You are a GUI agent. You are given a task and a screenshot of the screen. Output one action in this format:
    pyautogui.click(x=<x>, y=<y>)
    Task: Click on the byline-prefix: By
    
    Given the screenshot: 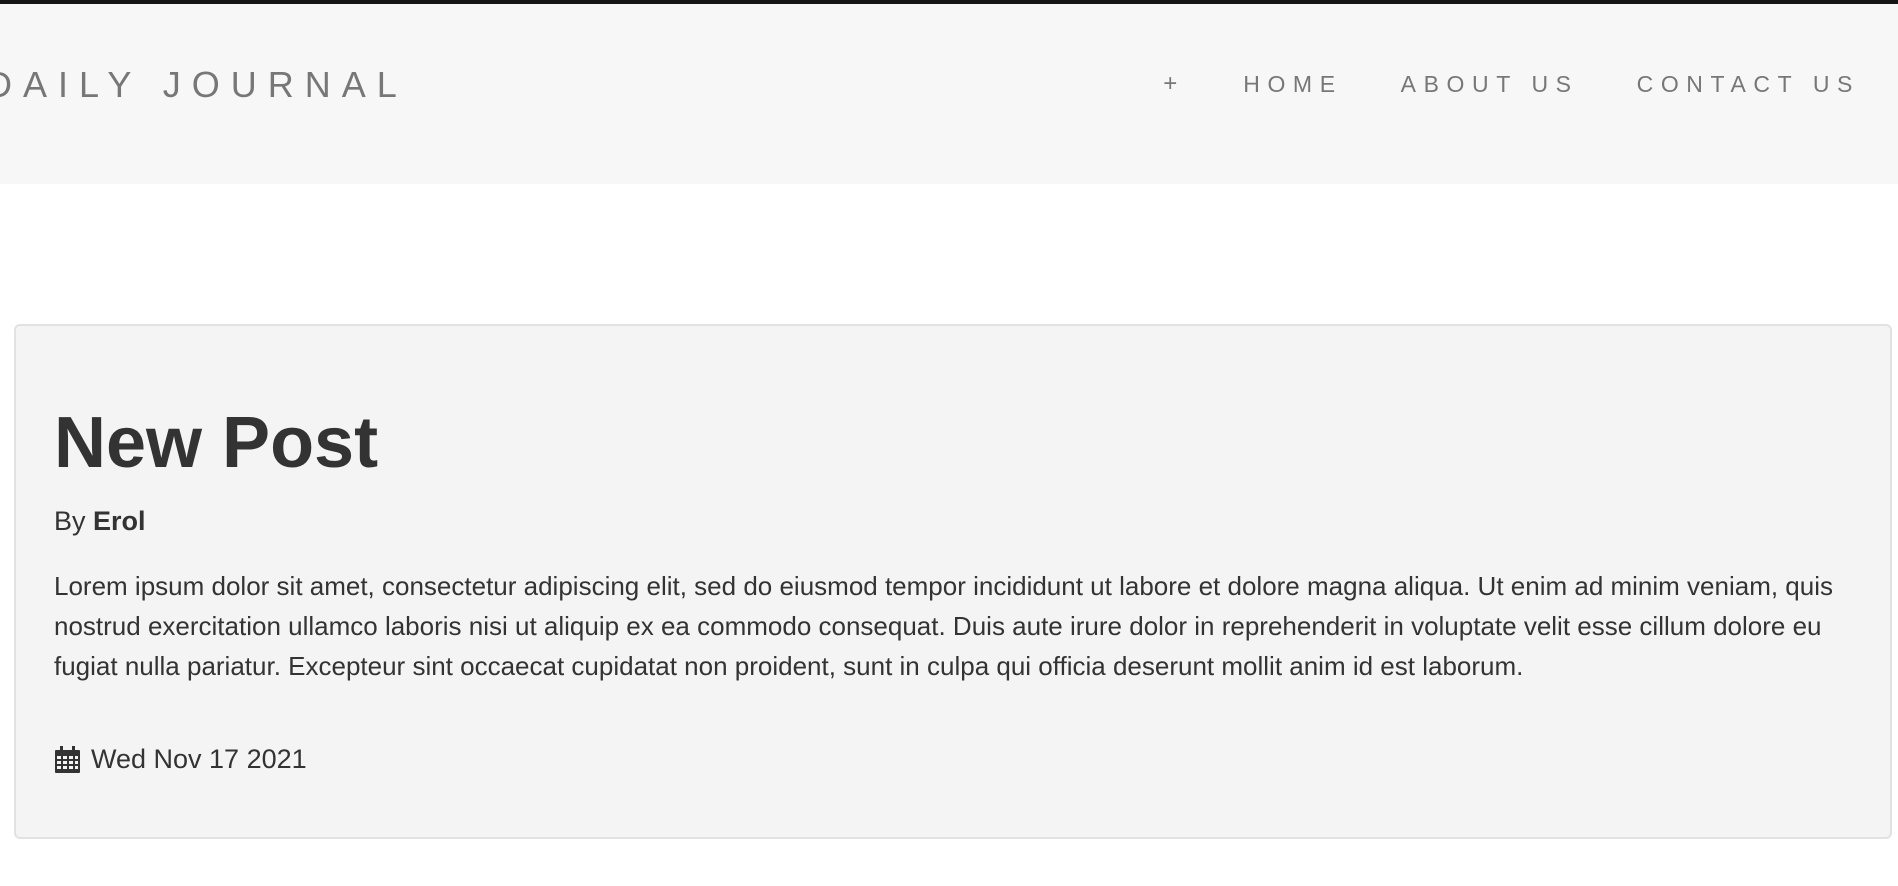 What is the action you would take?
    pyautogui.click(x=70, y=521)
    